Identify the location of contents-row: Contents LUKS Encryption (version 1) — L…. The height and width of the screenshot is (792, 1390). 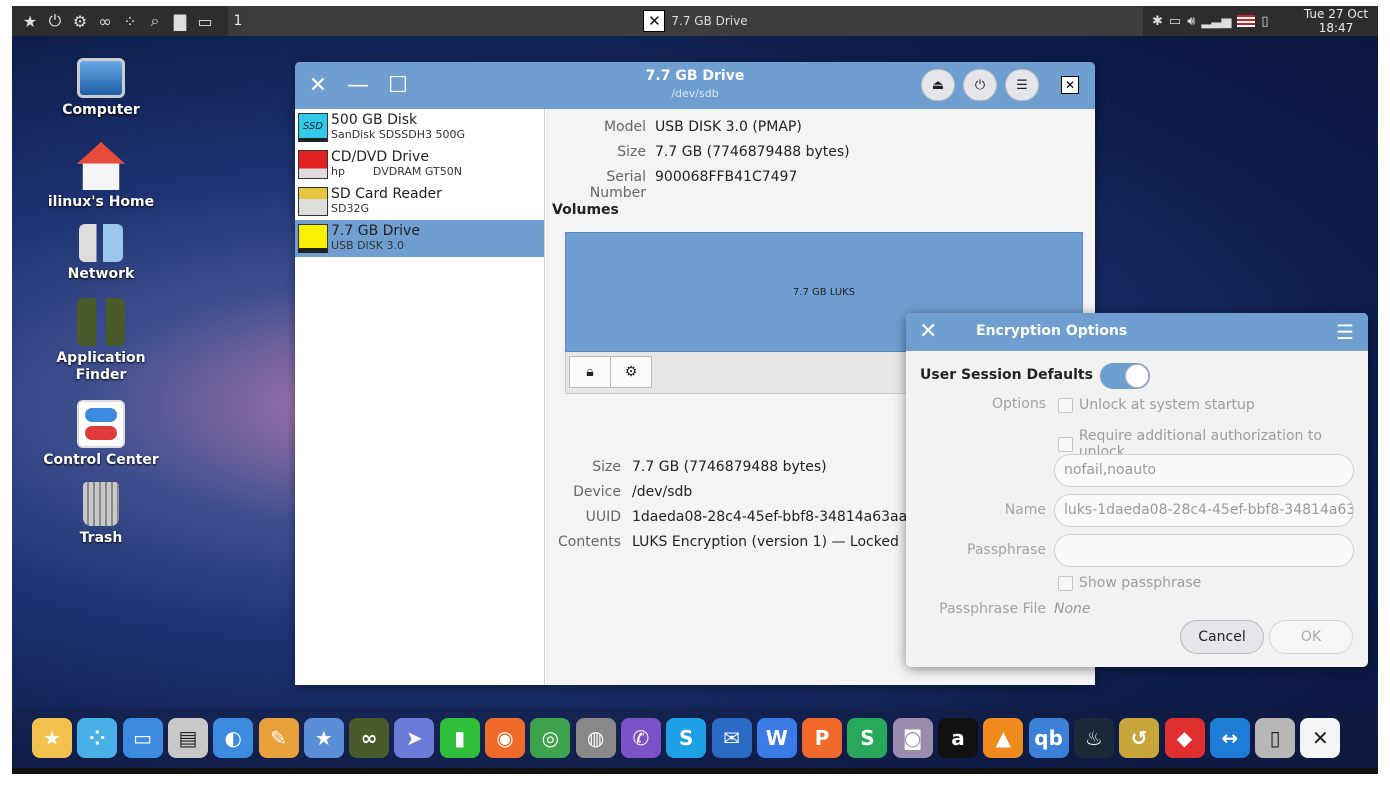
(722, 542).